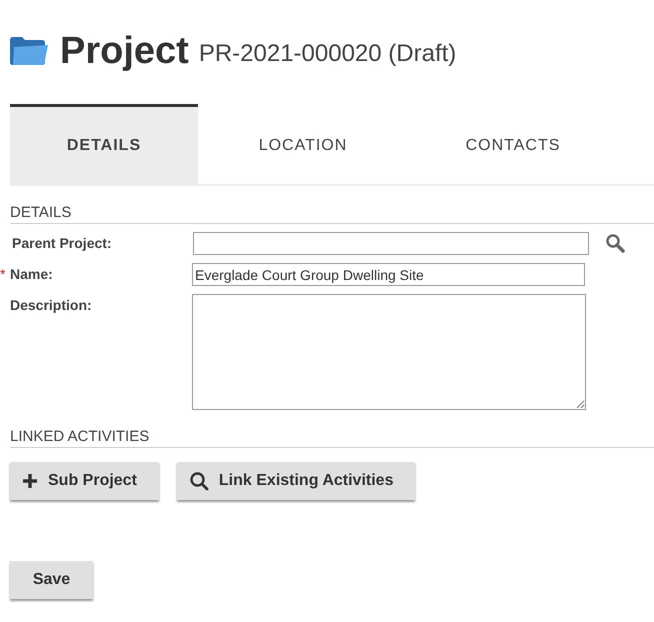 The width and height of the screenshot is (654, 622). What do you see at coordinates (332, 214) in the screenshot?
I see `section-heading: DETAILS` at bounding box center [332, 214].